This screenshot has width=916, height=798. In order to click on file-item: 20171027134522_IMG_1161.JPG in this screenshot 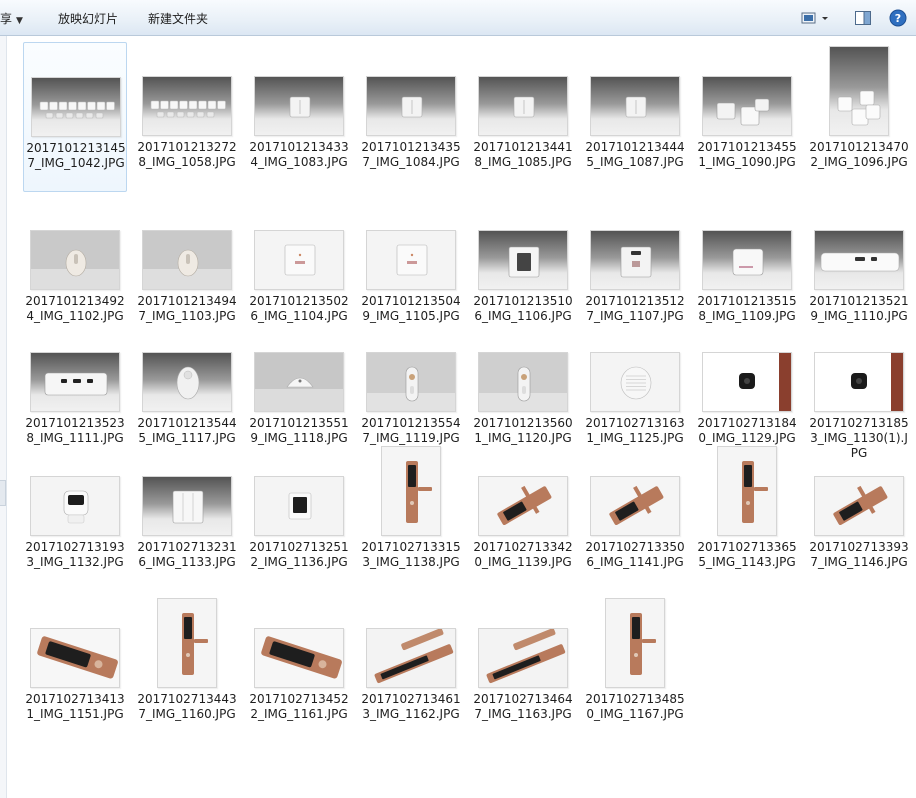, I will do `click(299, 669)`.